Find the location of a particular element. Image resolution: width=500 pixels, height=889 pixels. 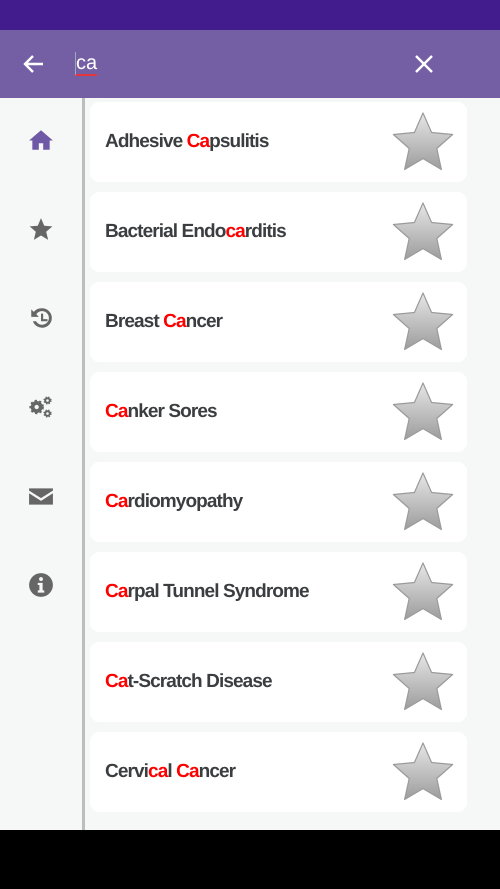

result-card: Breast Cancer is located at coordinates (278, 322).